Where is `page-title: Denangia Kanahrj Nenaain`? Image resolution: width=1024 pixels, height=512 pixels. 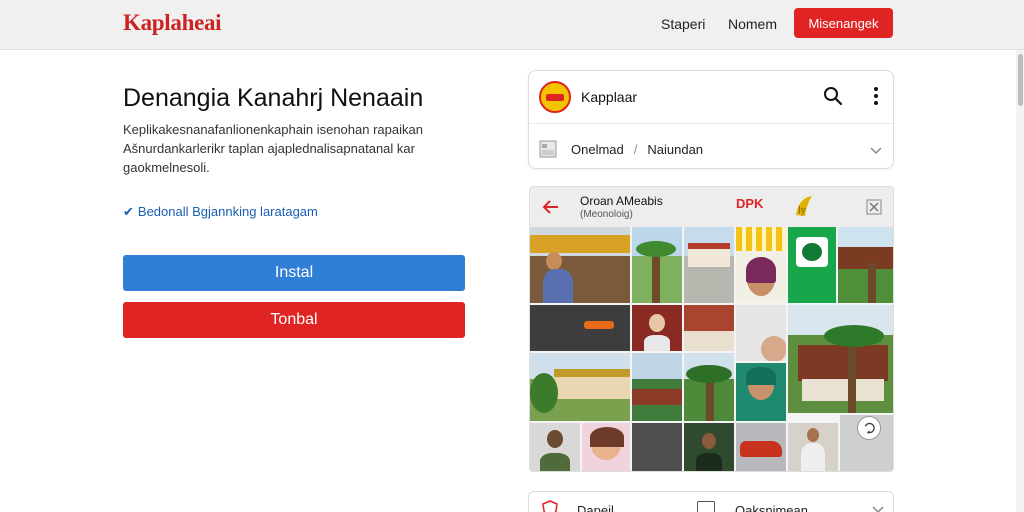
page-title: Denangia Kanahrj Nenaain is located at coordinates (273, 98).